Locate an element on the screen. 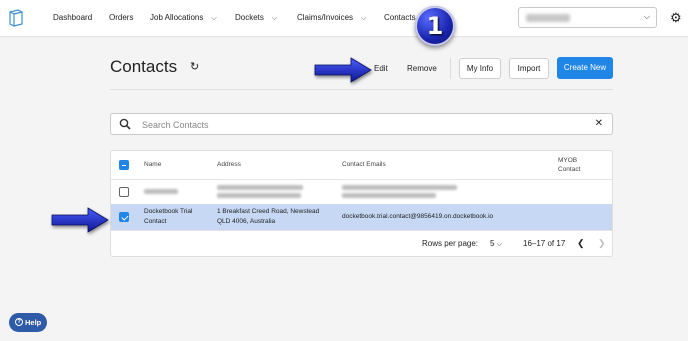 The height and width of the screenshot is (341, 688). header-divider is located at coordinates (361, 89).